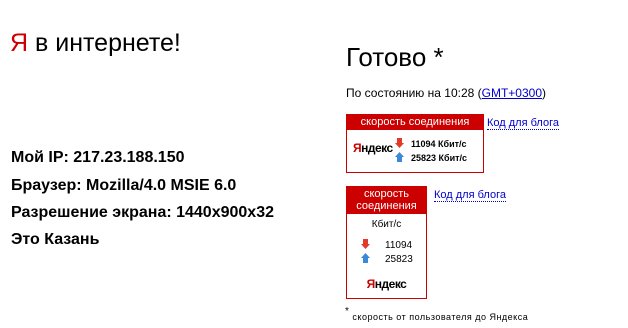 This screenshot has height=328, width=628. I want to click on city-line: Это Казань, so click(55, 239).